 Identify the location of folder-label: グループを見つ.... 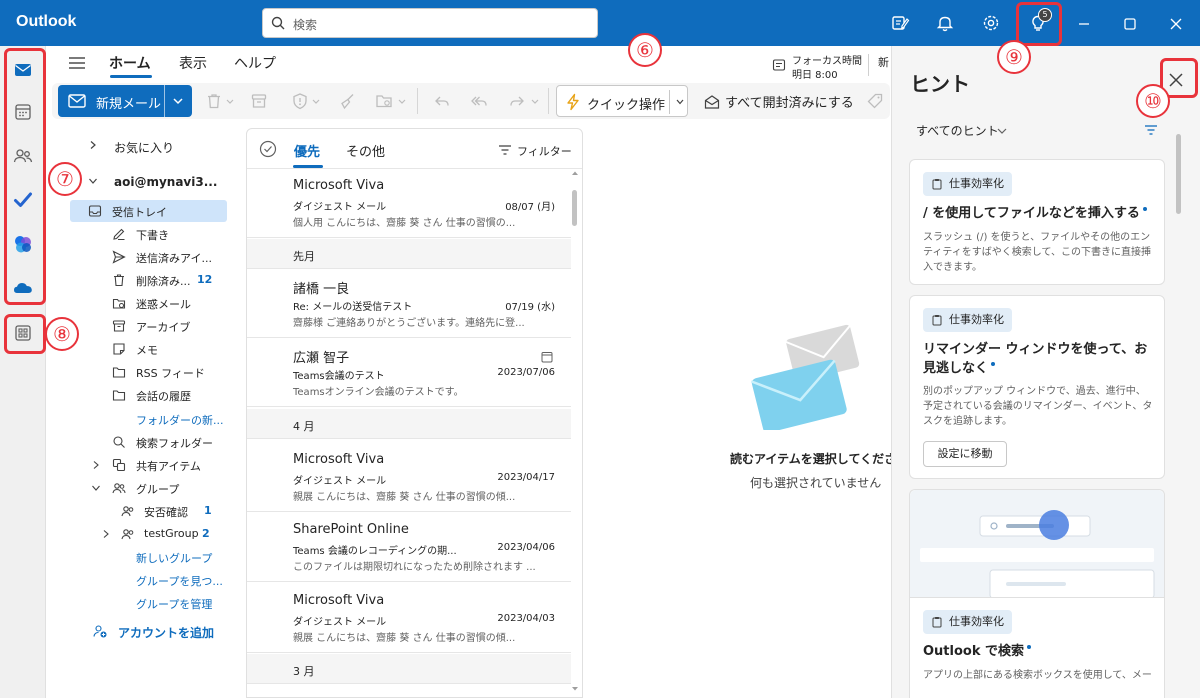
(179, 581).